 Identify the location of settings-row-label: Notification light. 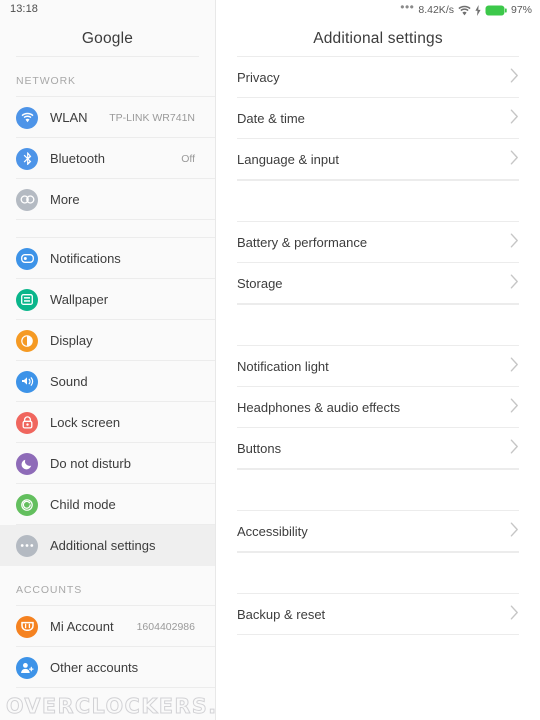
(283, 366).